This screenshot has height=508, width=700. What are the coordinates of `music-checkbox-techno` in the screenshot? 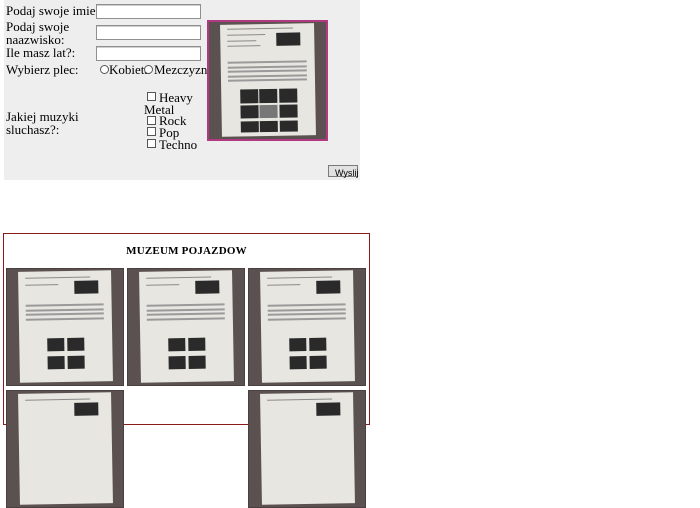 It's located at (151, 143).